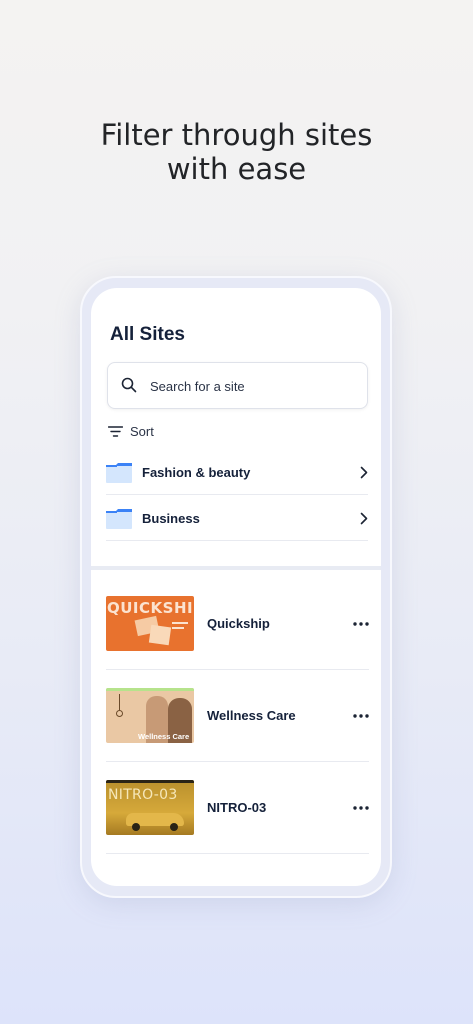 This screenshot has height=1024, width=473. What do you see at coordinates (142, 431) in the screenshot?
I see `sort-label: Sort` at bounding box center [142, 431].